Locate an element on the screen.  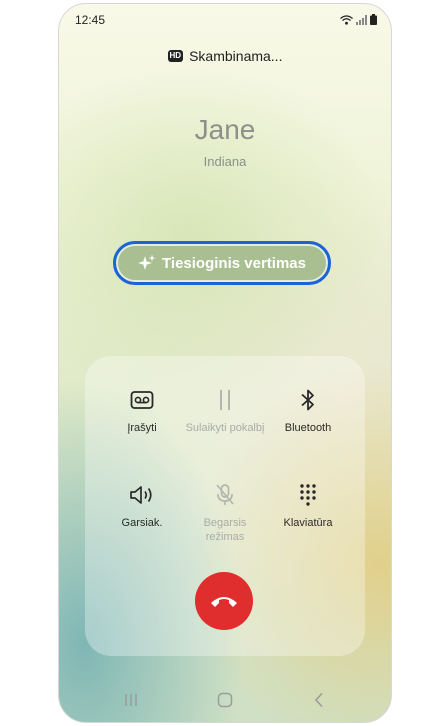
end-call-button is located at coordinates (224, 601).